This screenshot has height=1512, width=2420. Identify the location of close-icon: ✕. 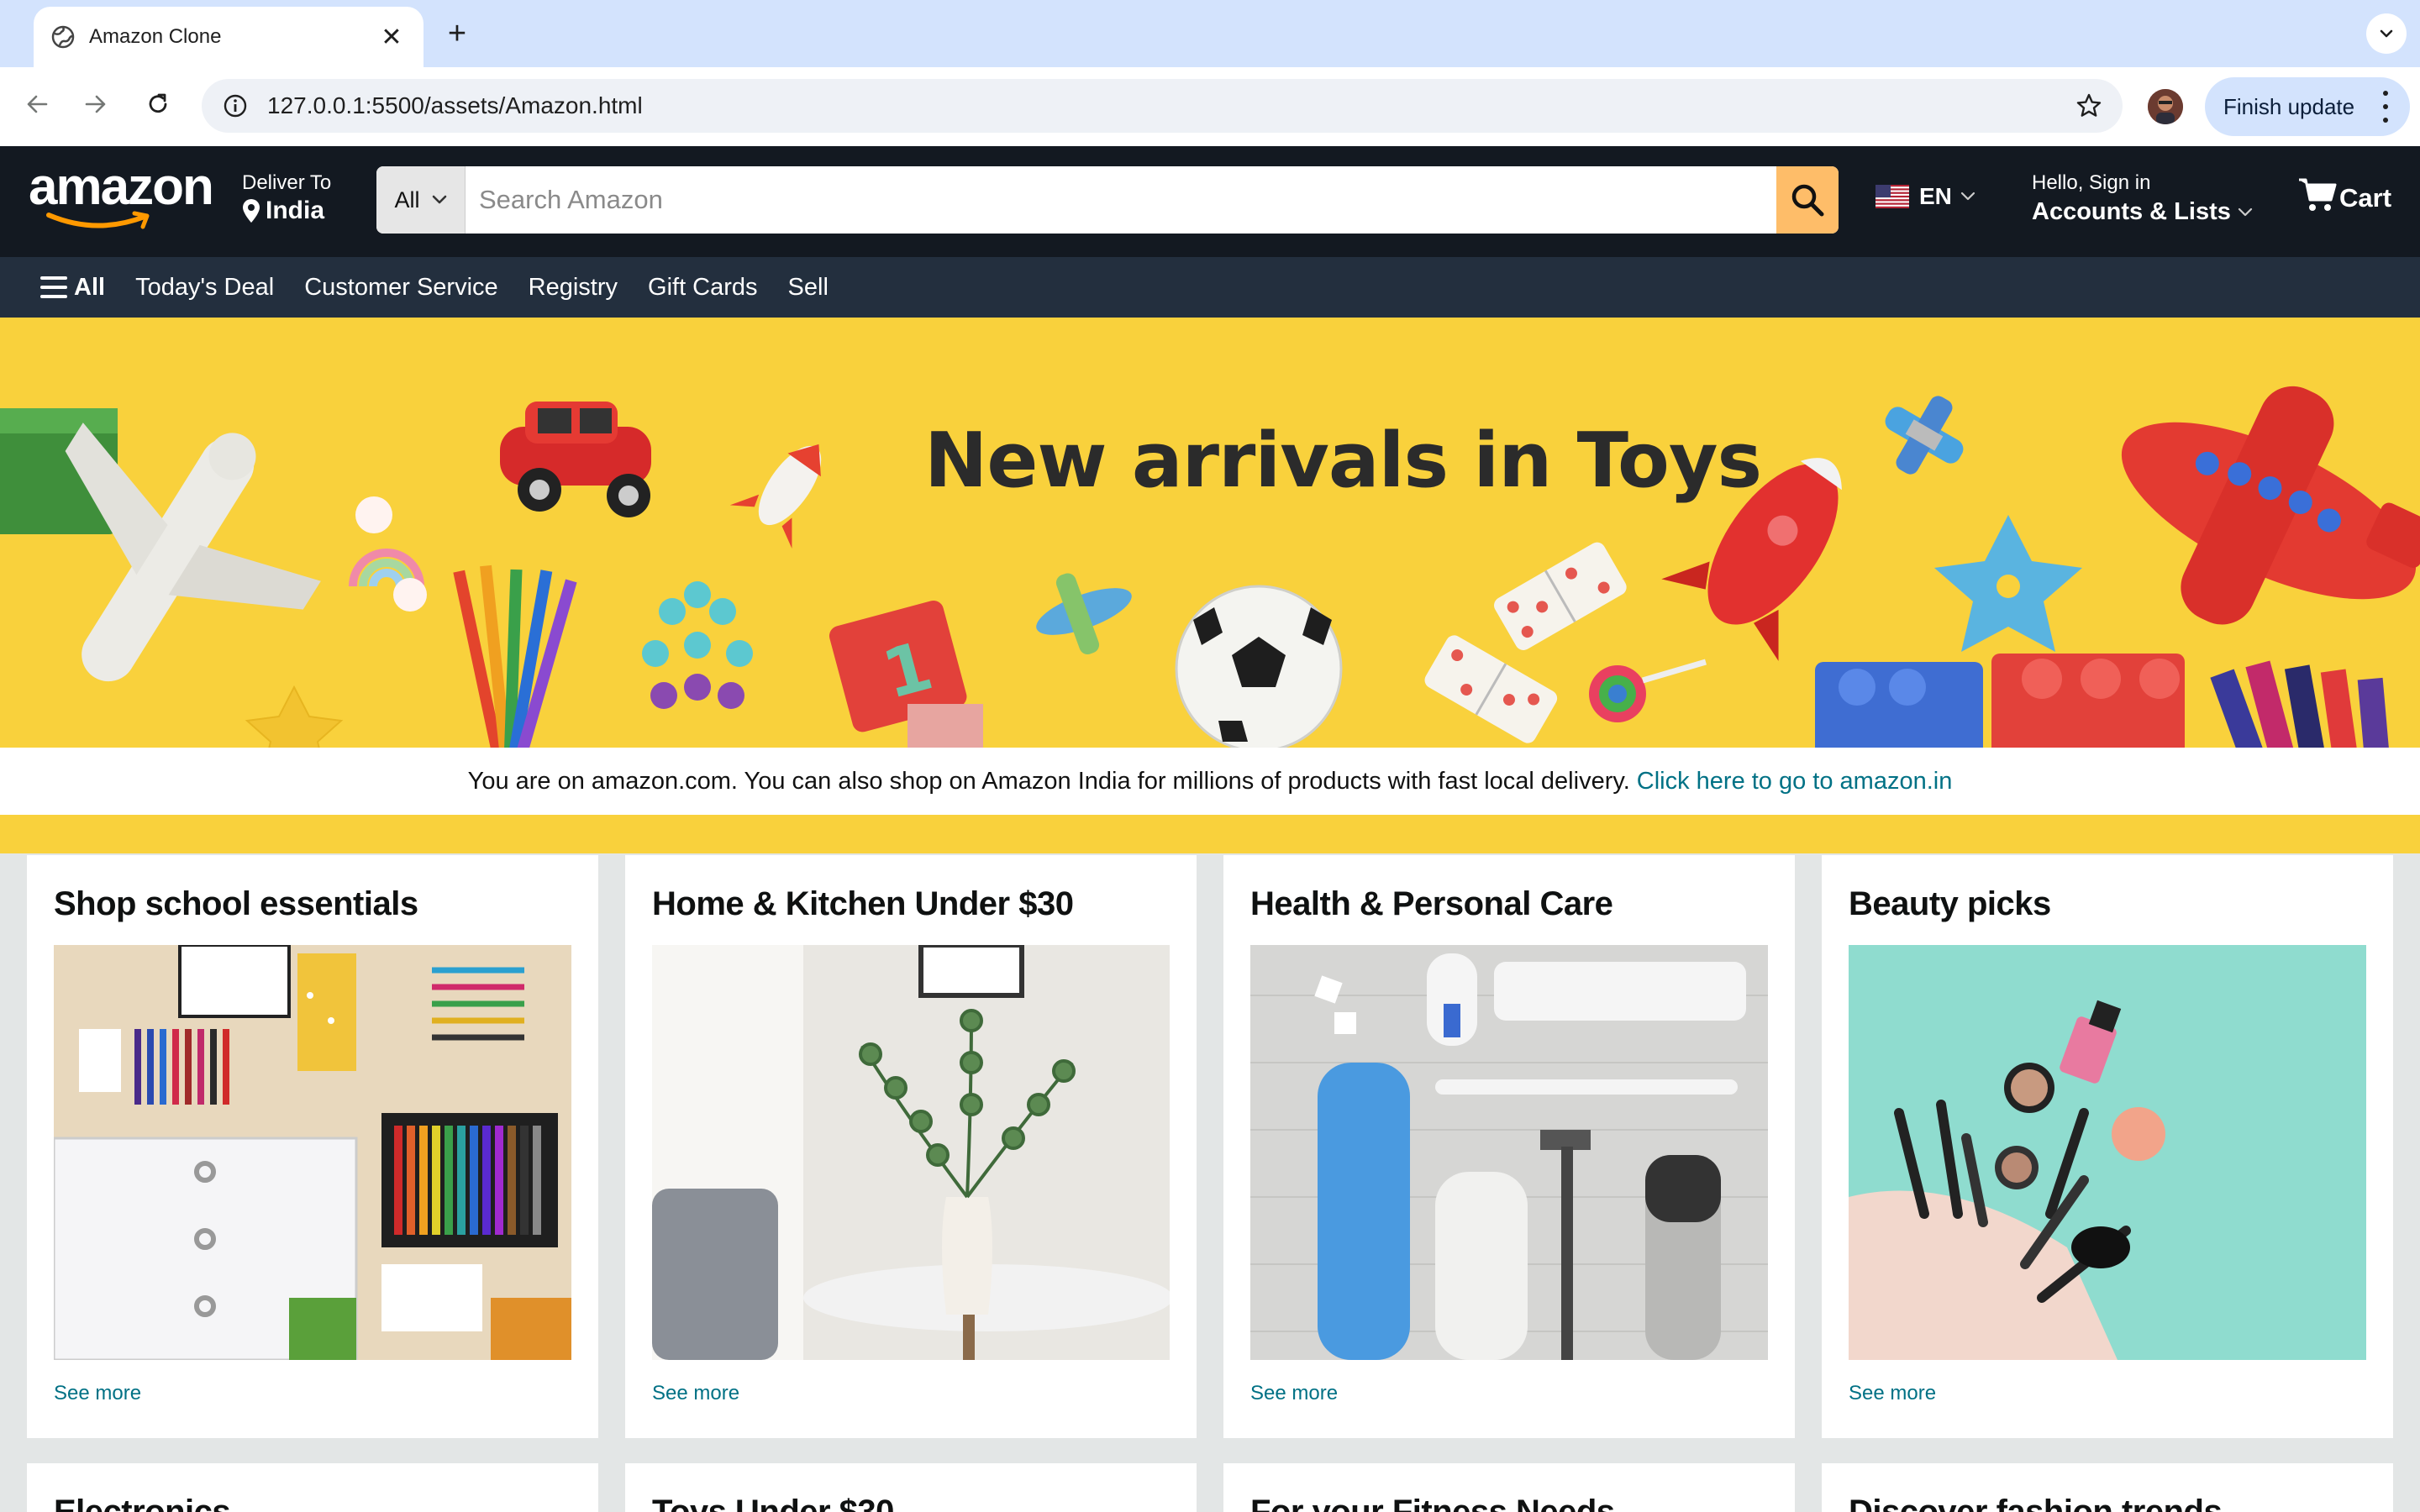
(391, 37).